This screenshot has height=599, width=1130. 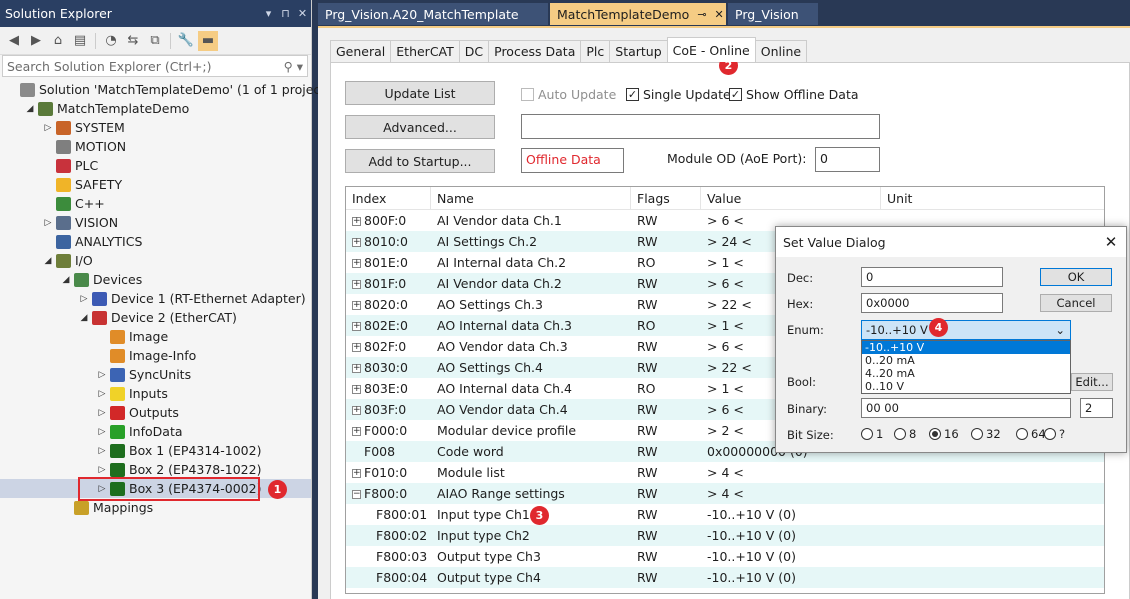 I want to click on tree-item-device-2-ethercat: ◢ Device 2 (EtherCAT), so click(x=155, y=317).